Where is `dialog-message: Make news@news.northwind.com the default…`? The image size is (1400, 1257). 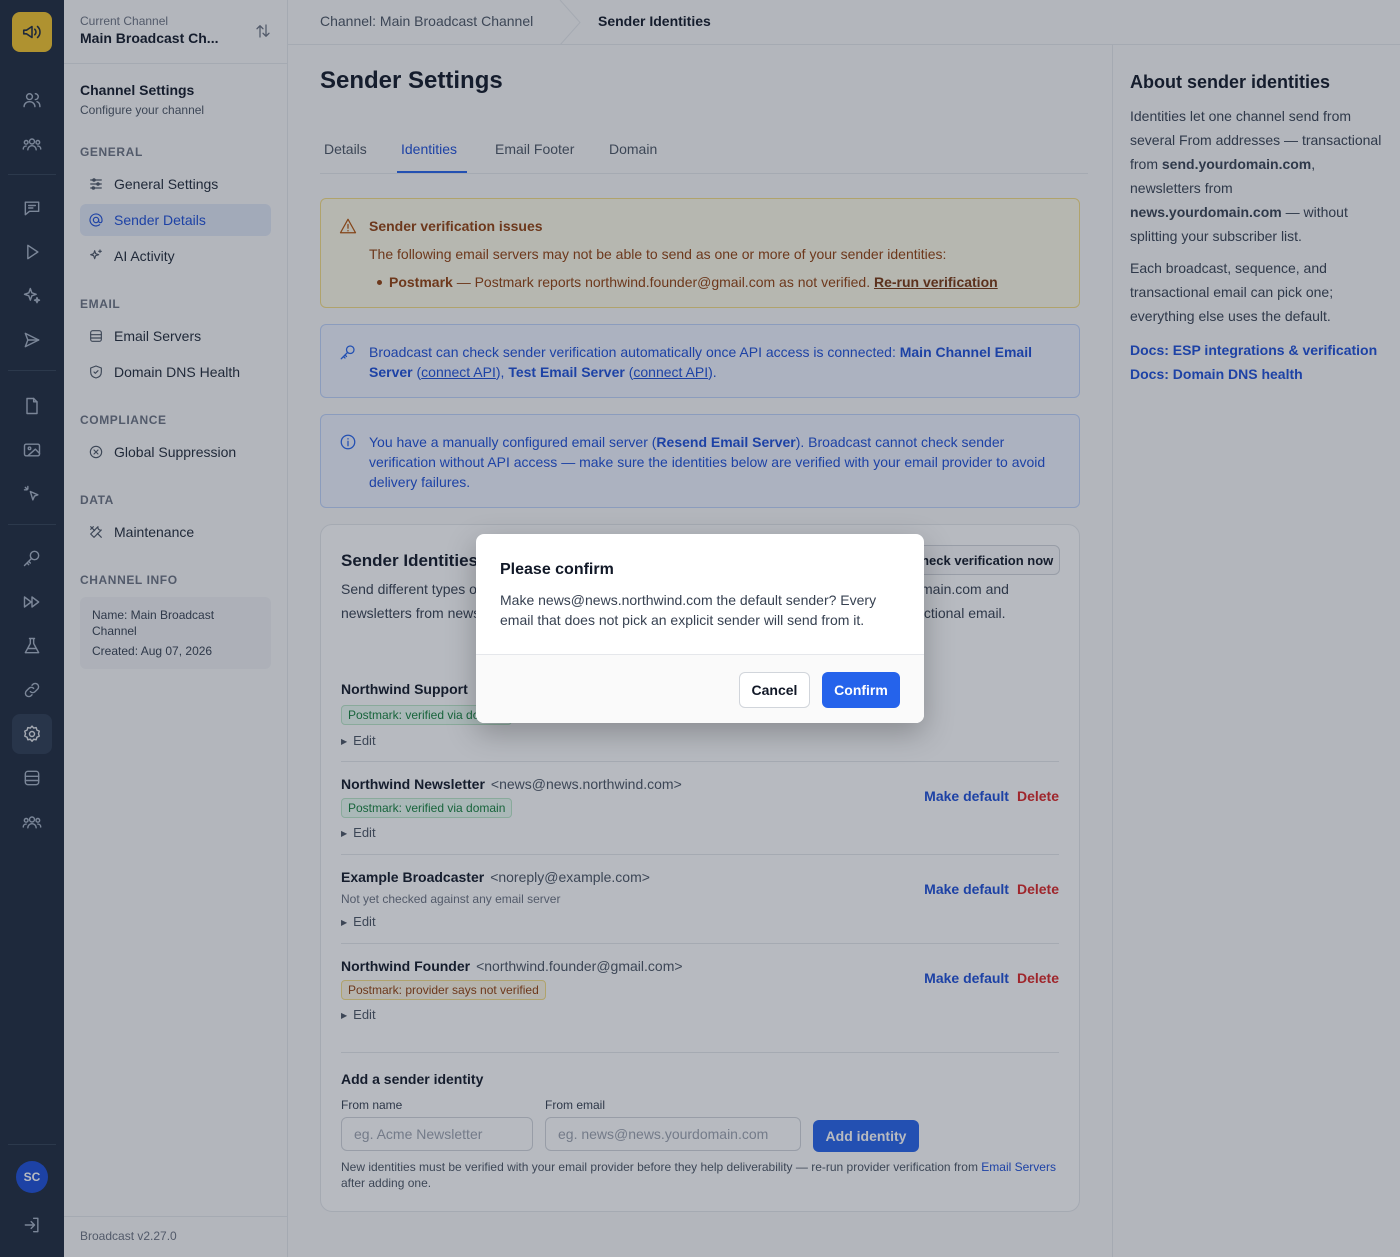 dialog-message: Make news@news.northwind.com the default… is located at coordinates (688, 610).